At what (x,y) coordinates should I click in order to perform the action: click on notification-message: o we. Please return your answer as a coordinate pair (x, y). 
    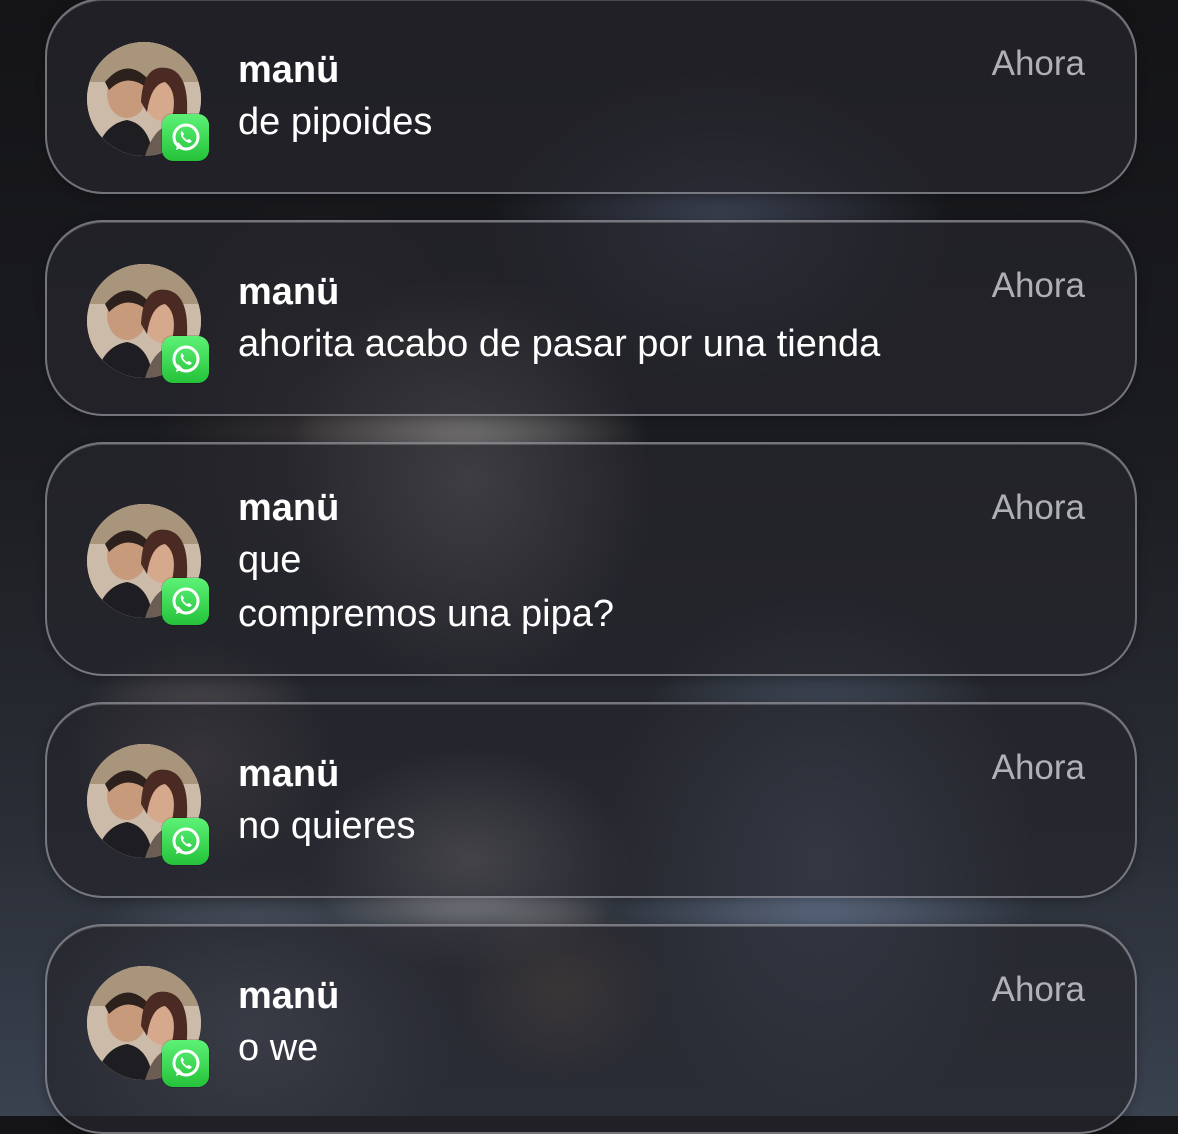
    Looking at the image, I should click on (278, 1048).